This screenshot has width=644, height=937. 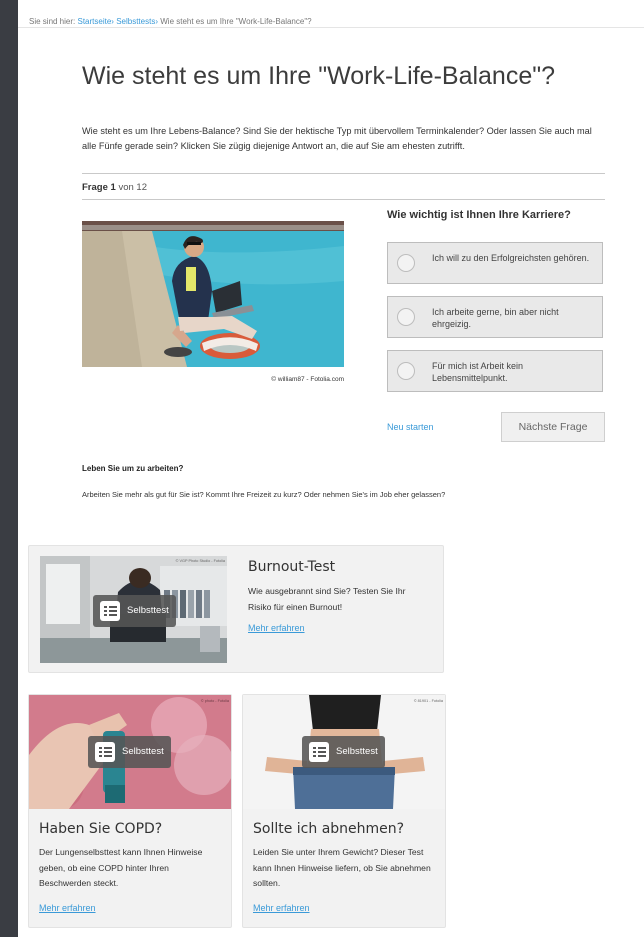 I want to click on pool-businessman-image, so click(x=213, y=294).